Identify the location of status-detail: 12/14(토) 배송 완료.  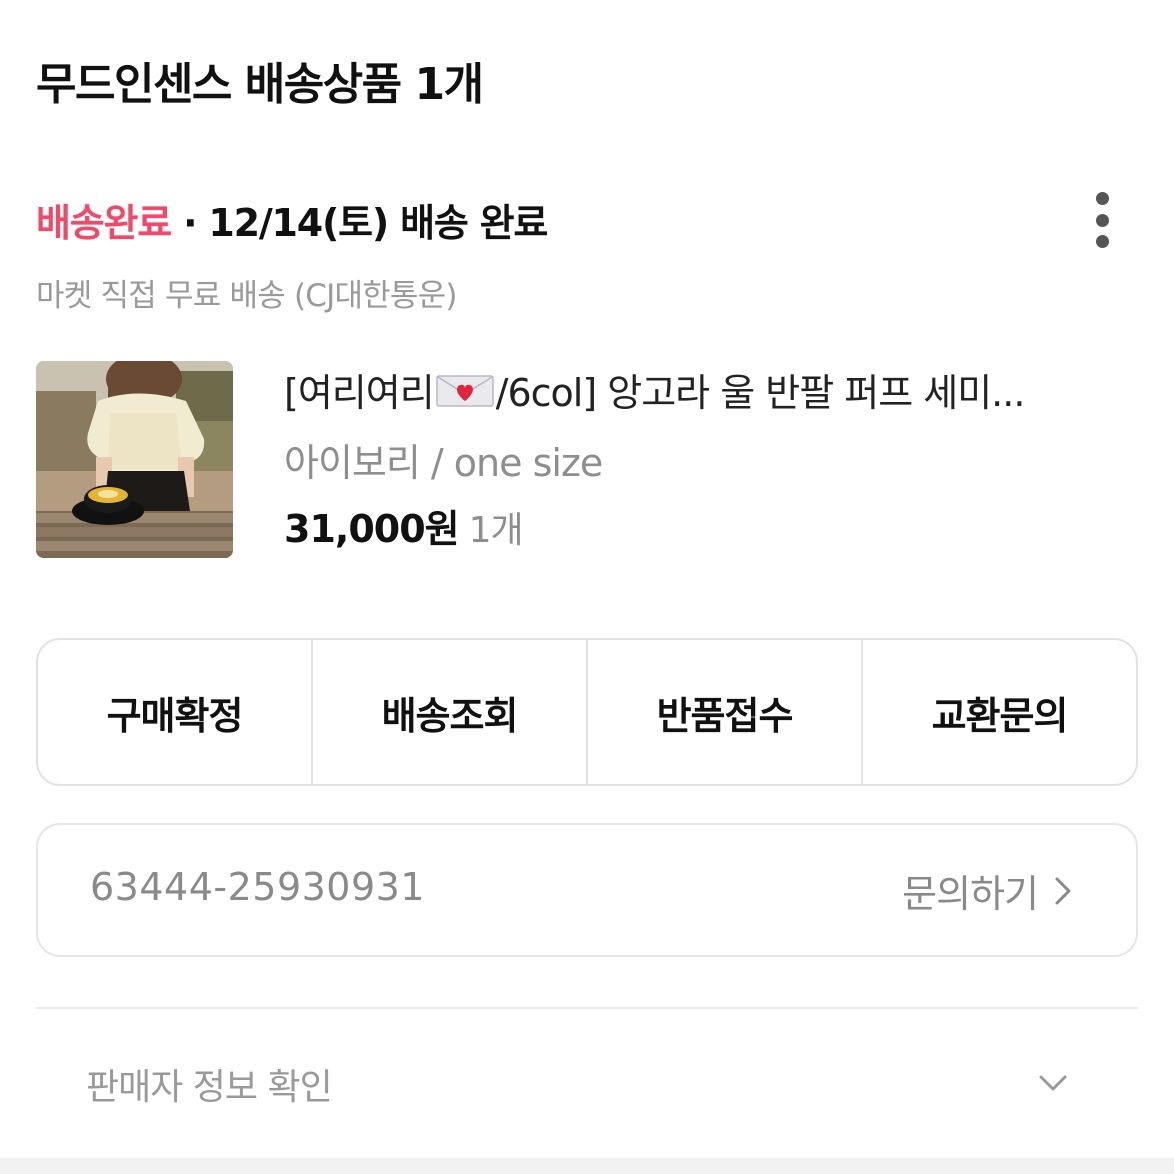
(378, 223).